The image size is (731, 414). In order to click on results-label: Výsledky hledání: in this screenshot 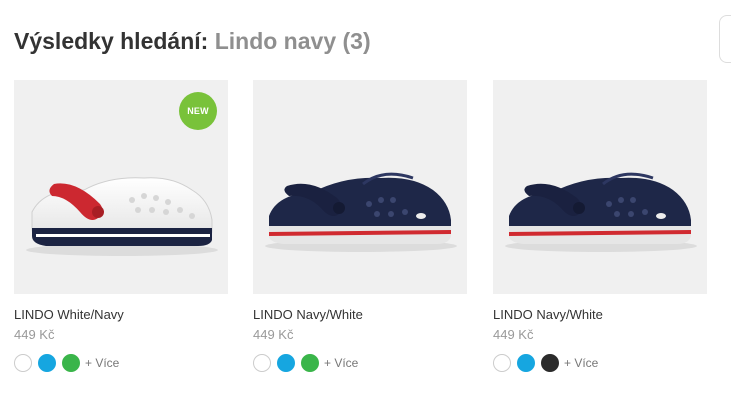, I will do `click(111, 41)`.